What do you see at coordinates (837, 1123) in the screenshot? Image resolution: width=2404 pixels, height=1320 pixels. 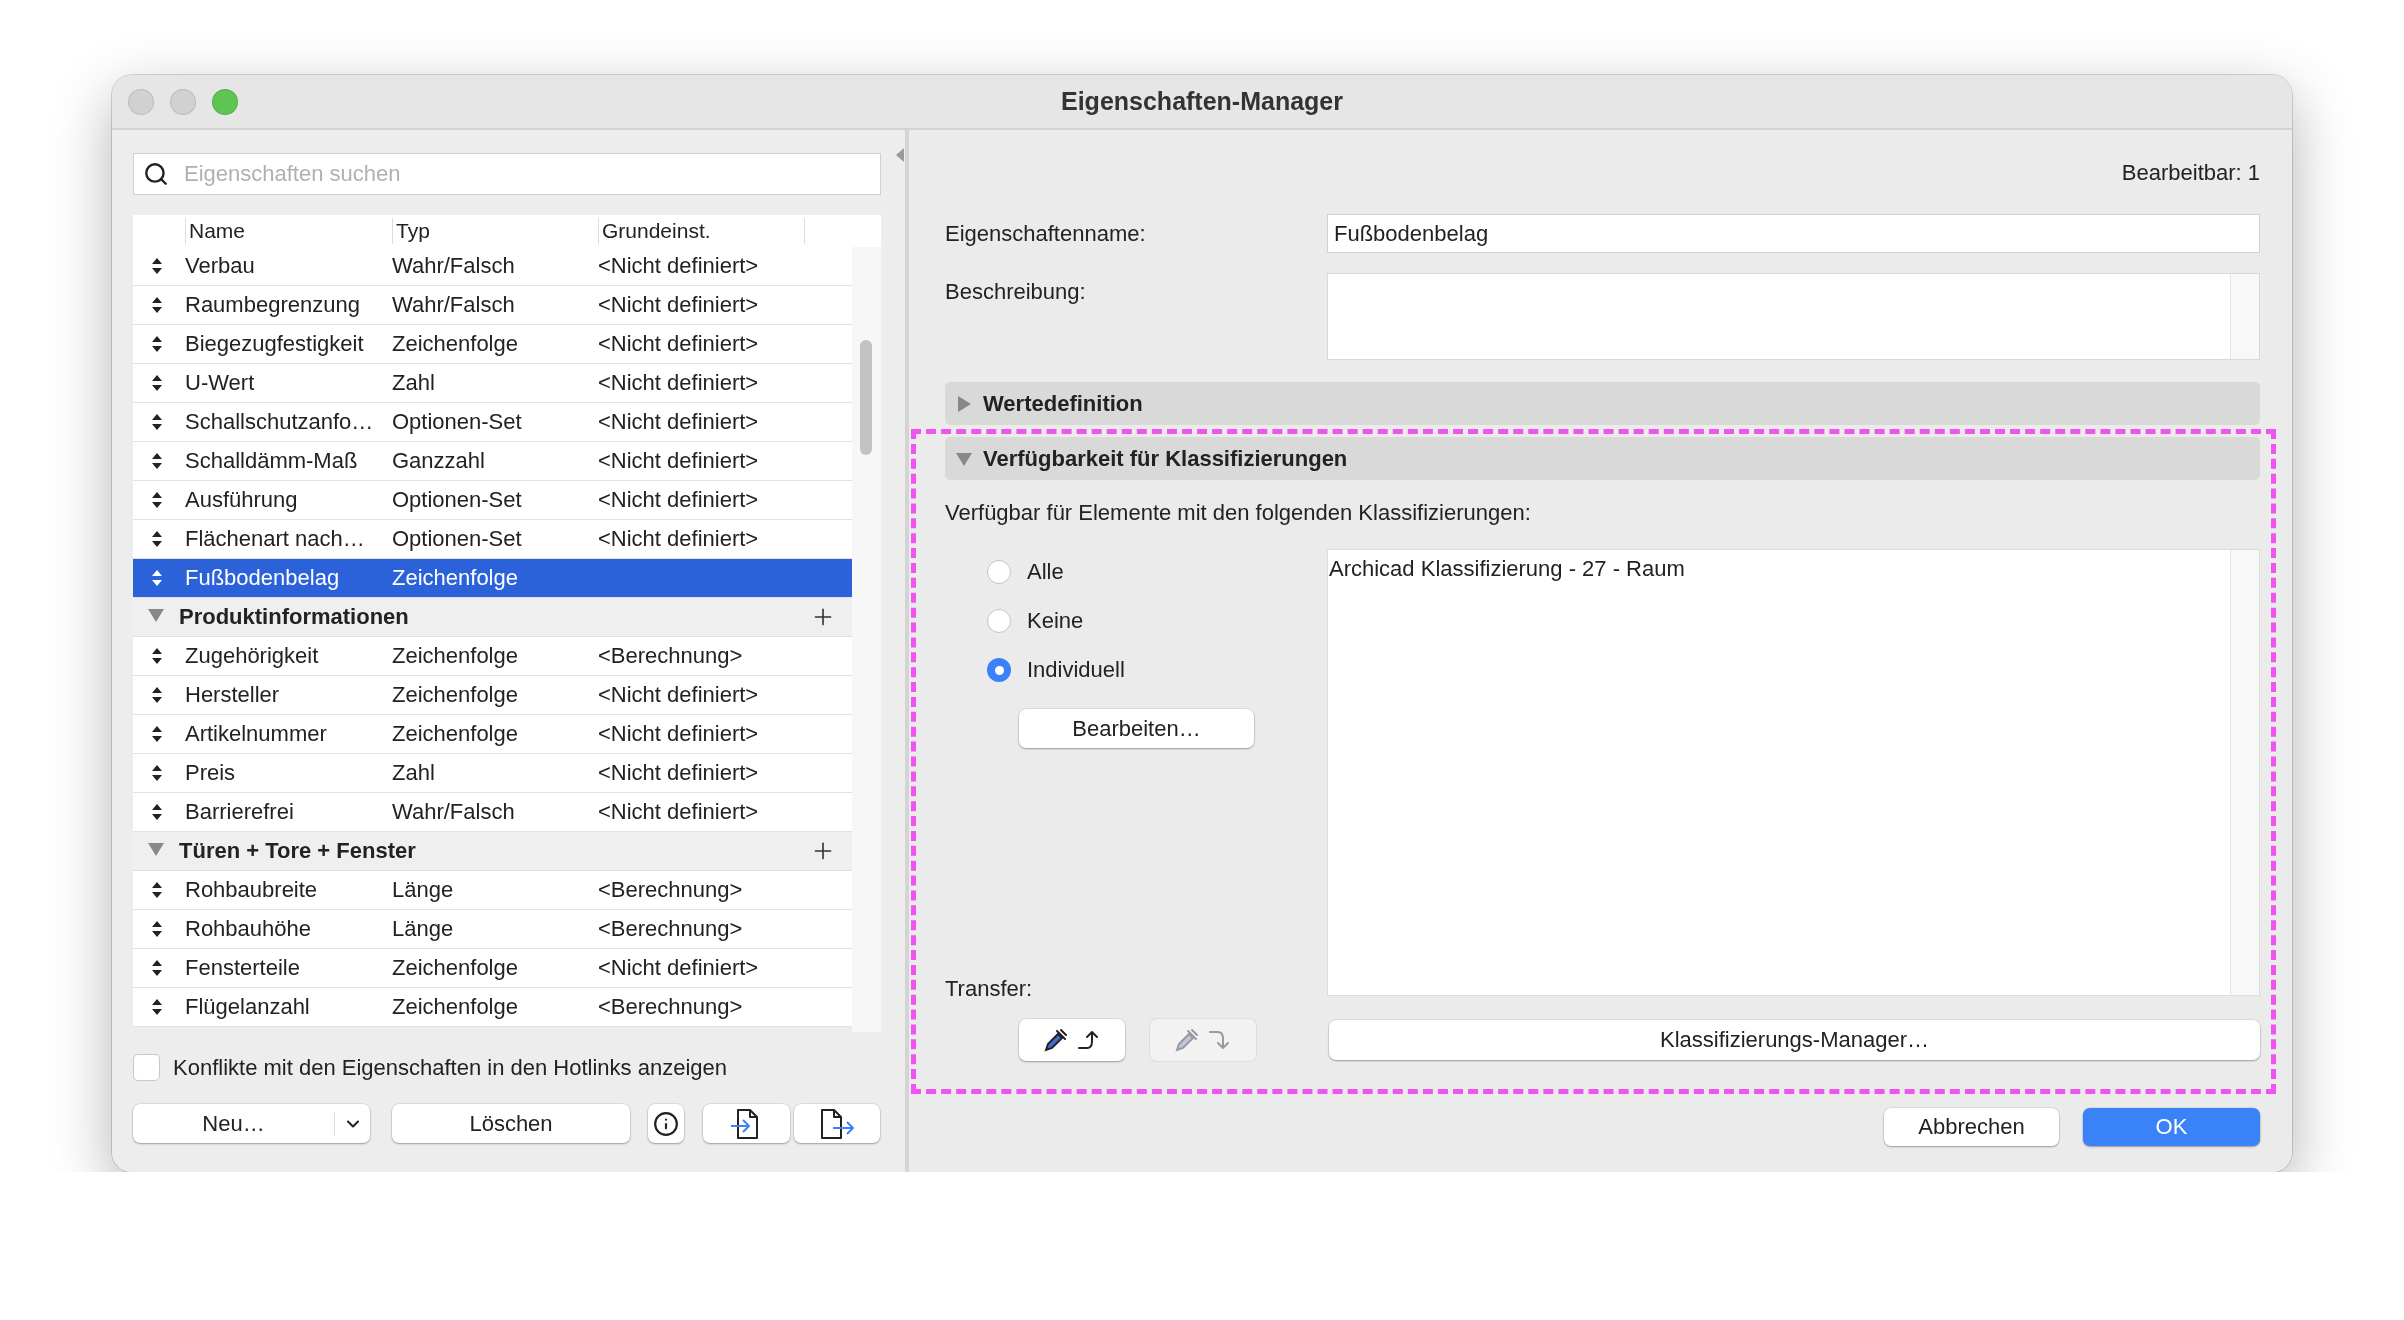 I see `export-button` at bounding box center [837, 1123].